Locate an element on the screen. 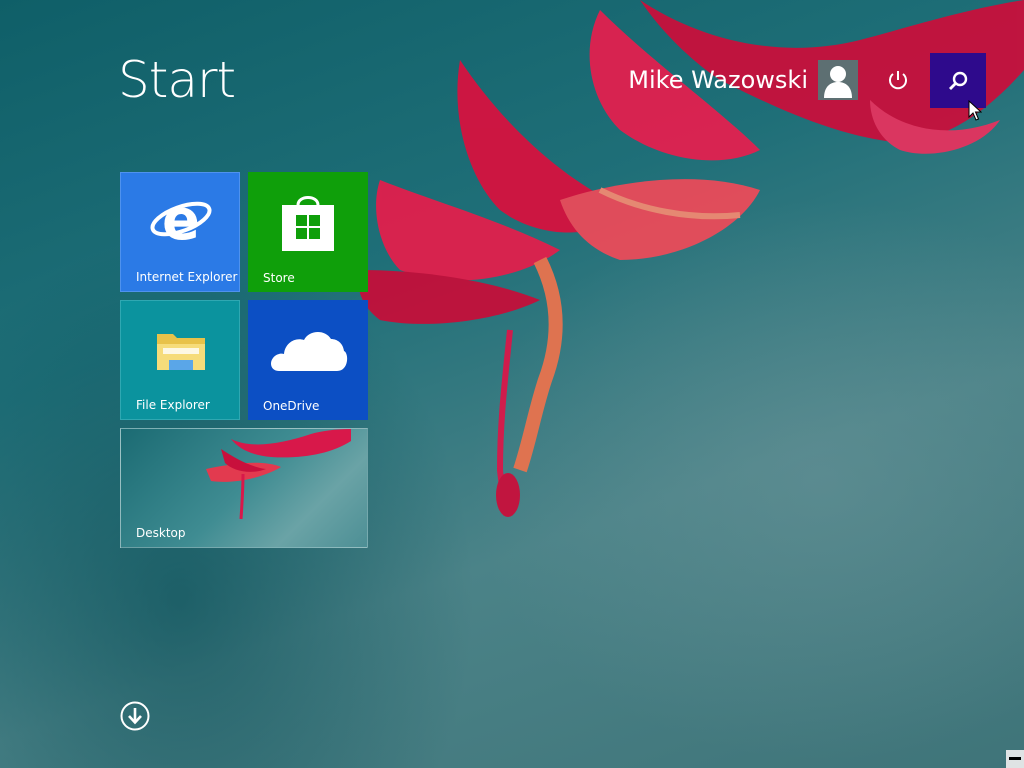 This screenshot has height=768, width=1024. zoom-out-button is located at coordinates (1015, 759).